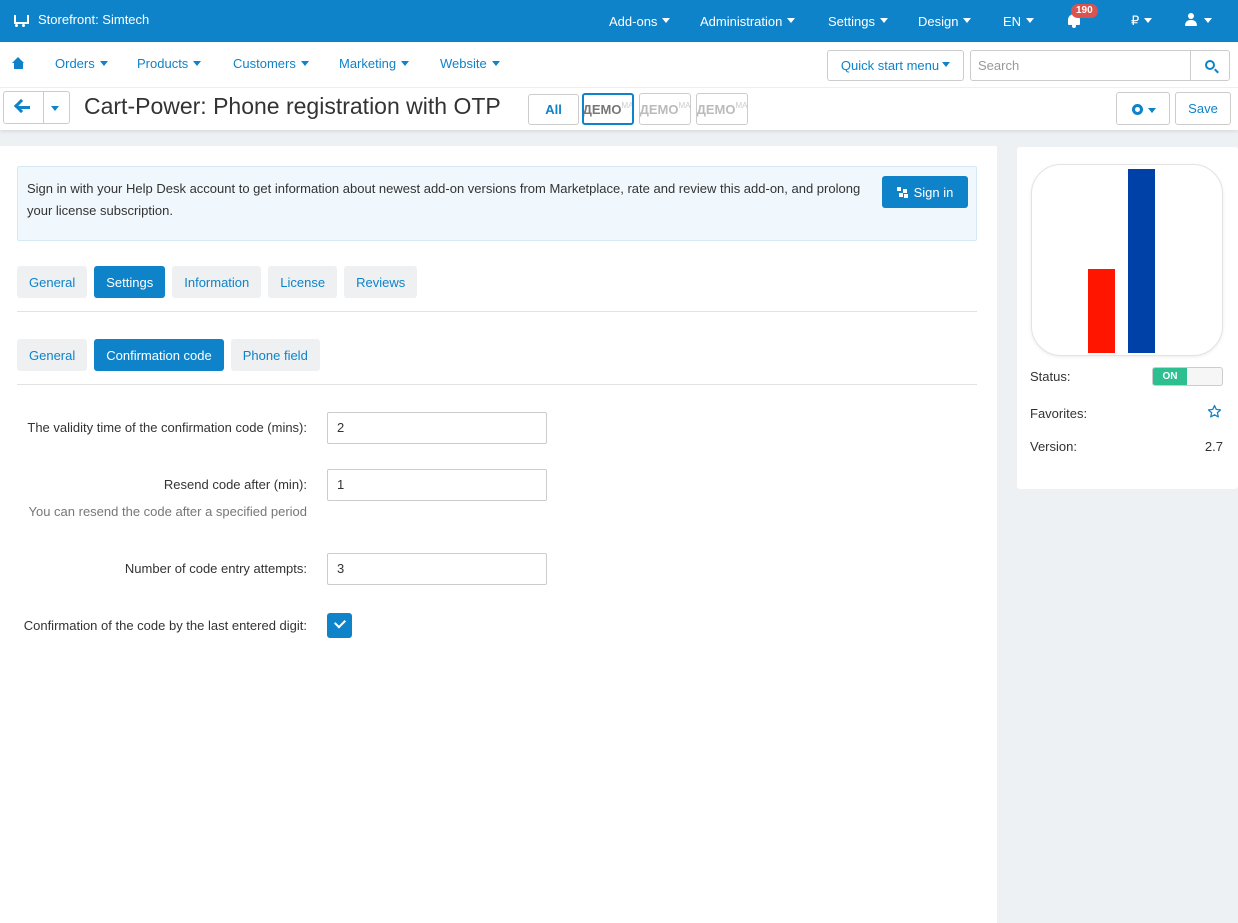  I want to click on nav-orders: Orders, so click(81, 63).